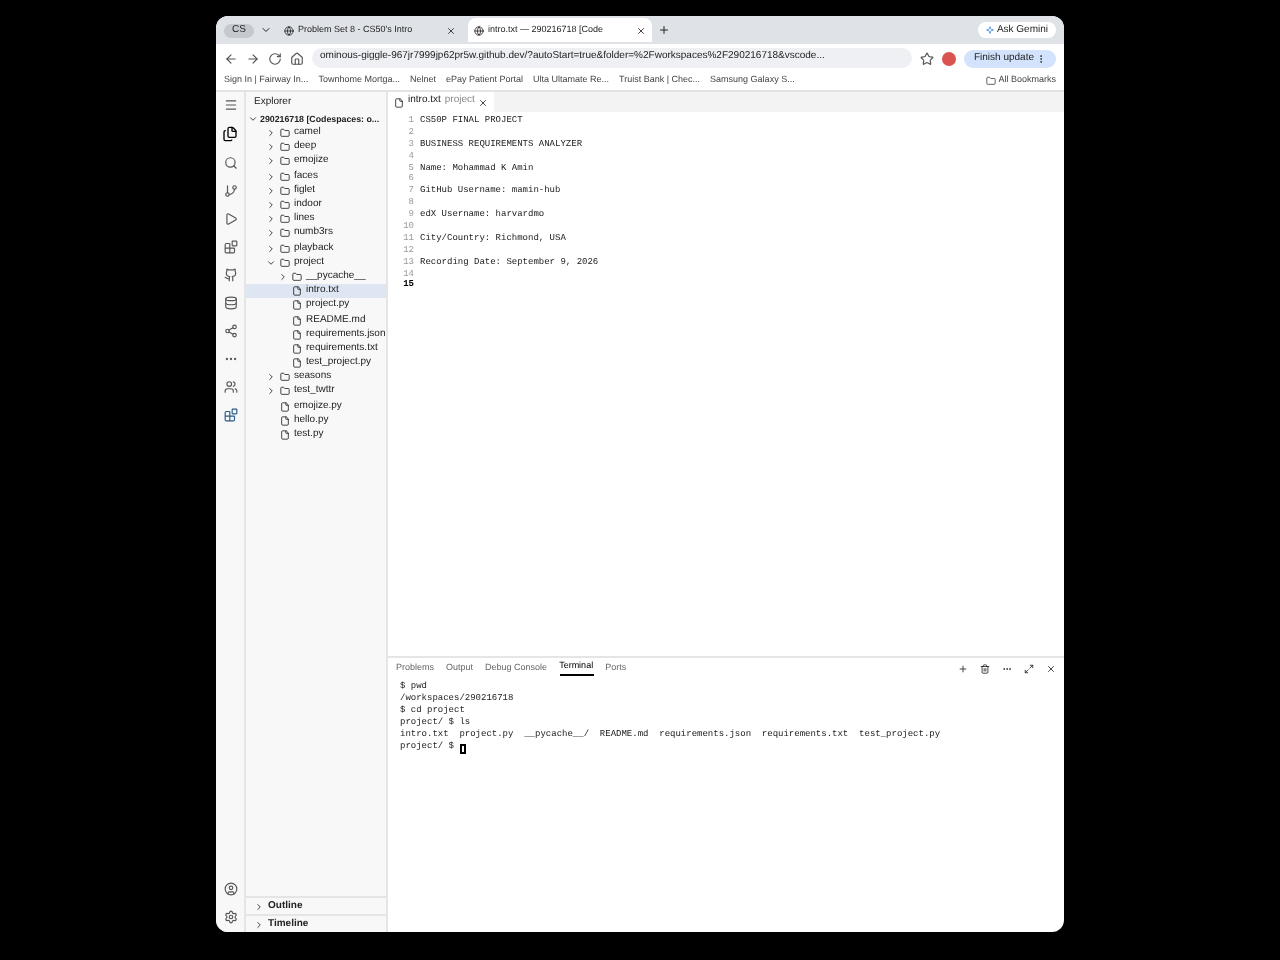  What do you see at coordinates (985, 668) in the screenshot?
I see `trash-icon` at bounding box center [985, 668].